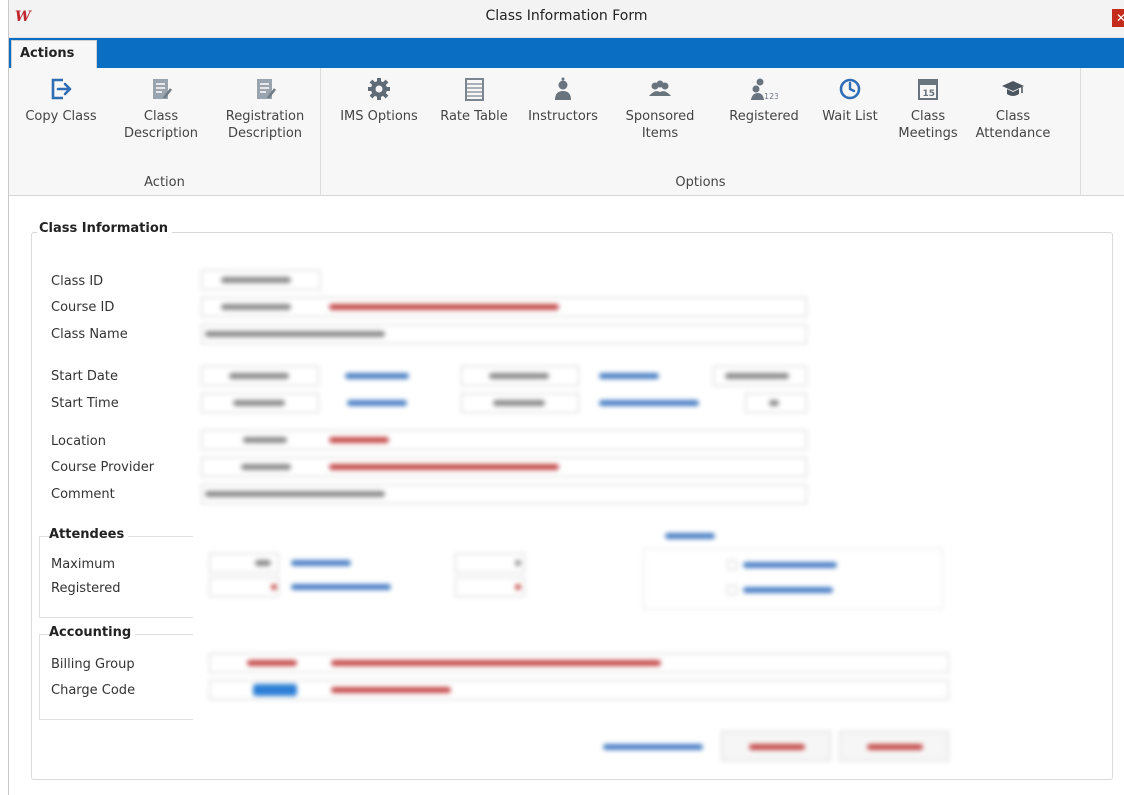 The image size is (1124, 795). What do you see at coordinates (275, 690) in the screenshot?
I see `obscured-selection` at bounding box center [275, 690].